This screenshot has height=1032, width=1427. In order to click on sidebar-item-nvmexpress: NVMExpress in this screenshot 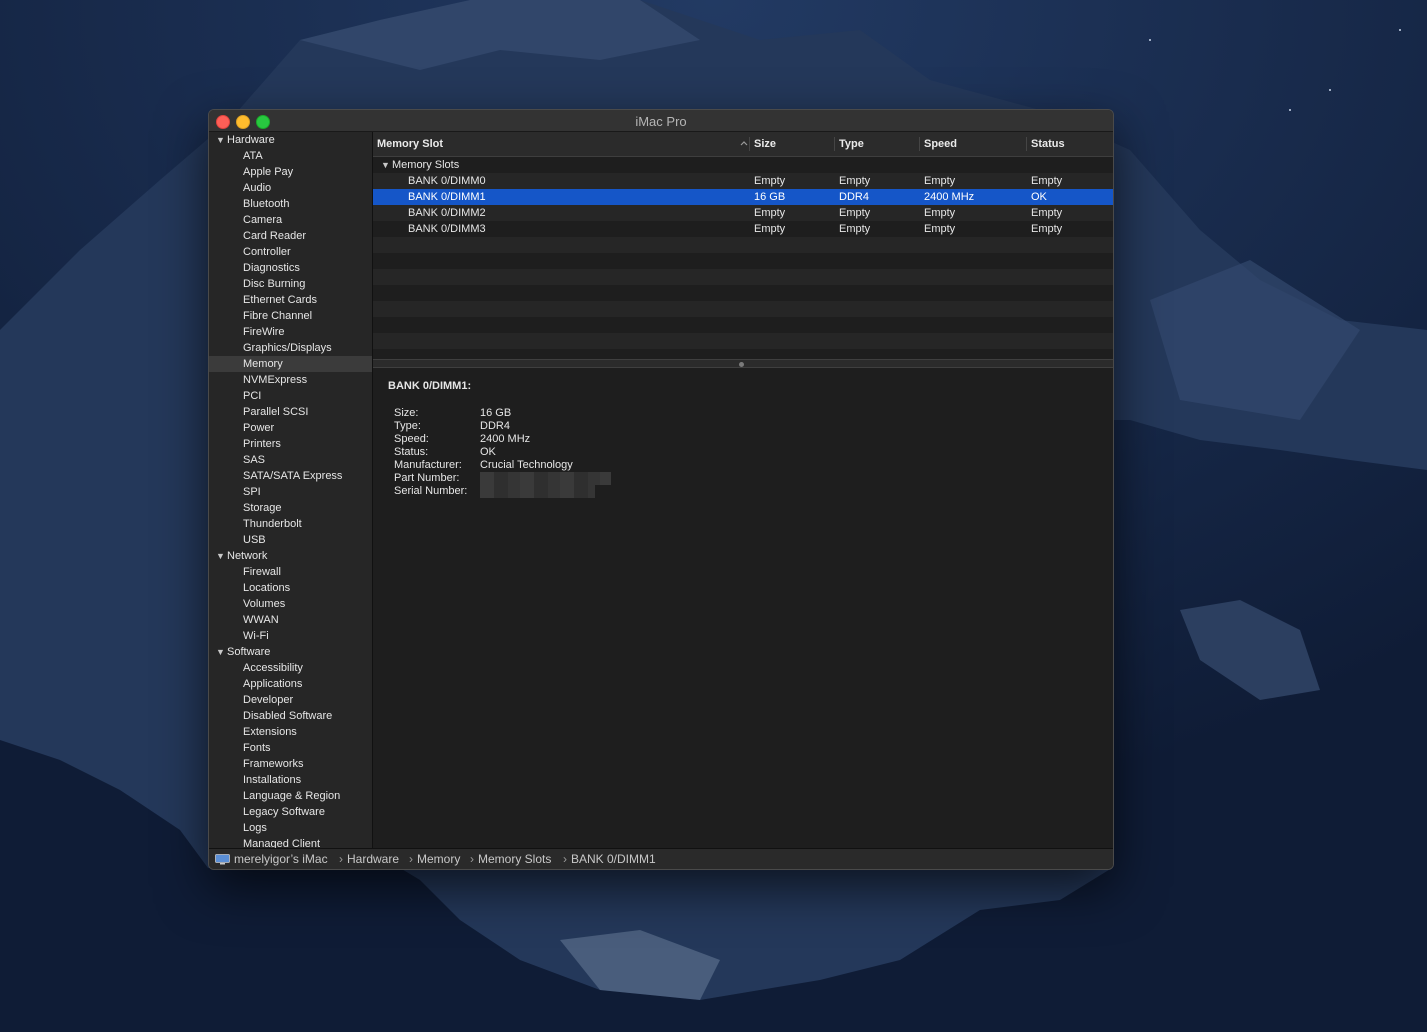, I will do `click(290, 380)`.